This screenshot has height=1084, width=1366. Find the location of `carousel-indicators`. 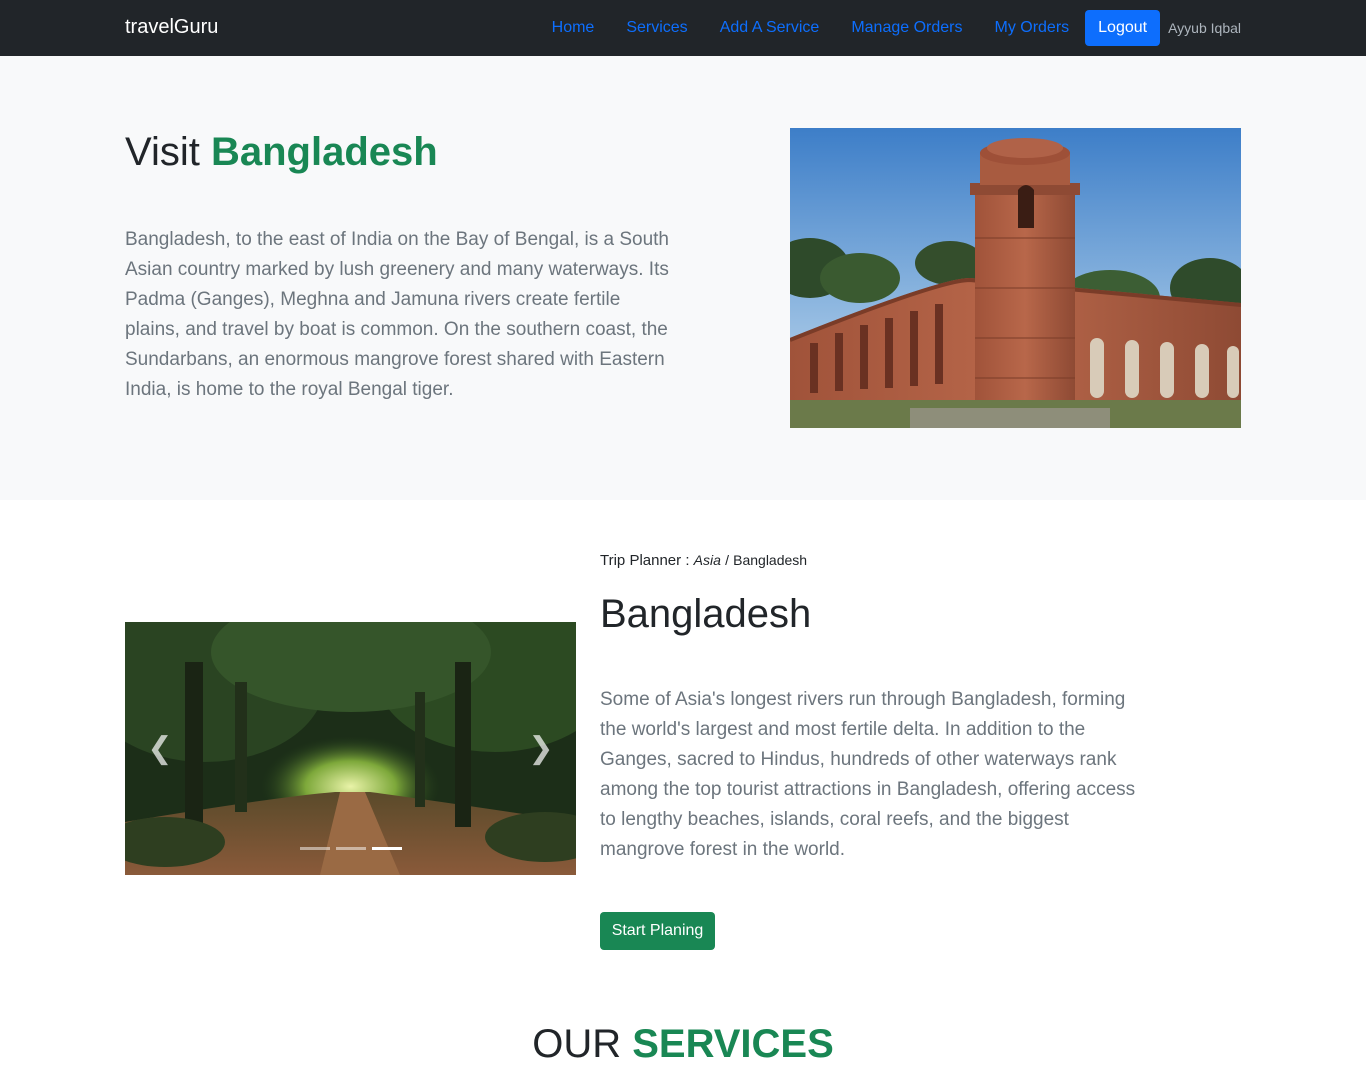

carousel-indicators is located at coordinates (350, 848).